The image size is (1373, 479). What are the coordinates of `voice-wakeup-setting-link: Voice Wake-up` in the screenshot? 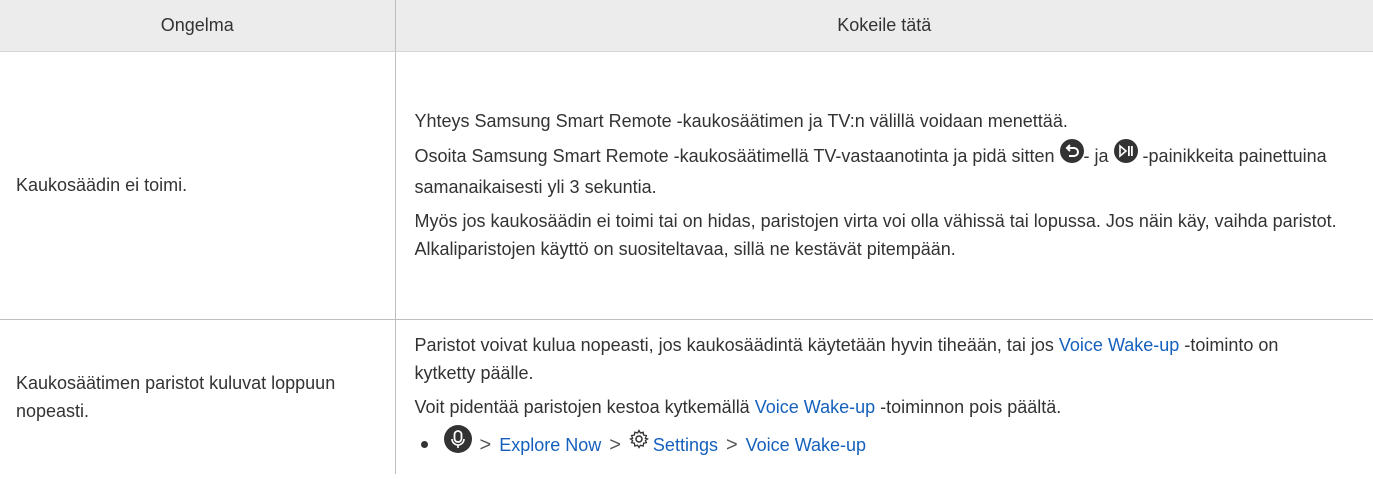 It's located at (806, 445).